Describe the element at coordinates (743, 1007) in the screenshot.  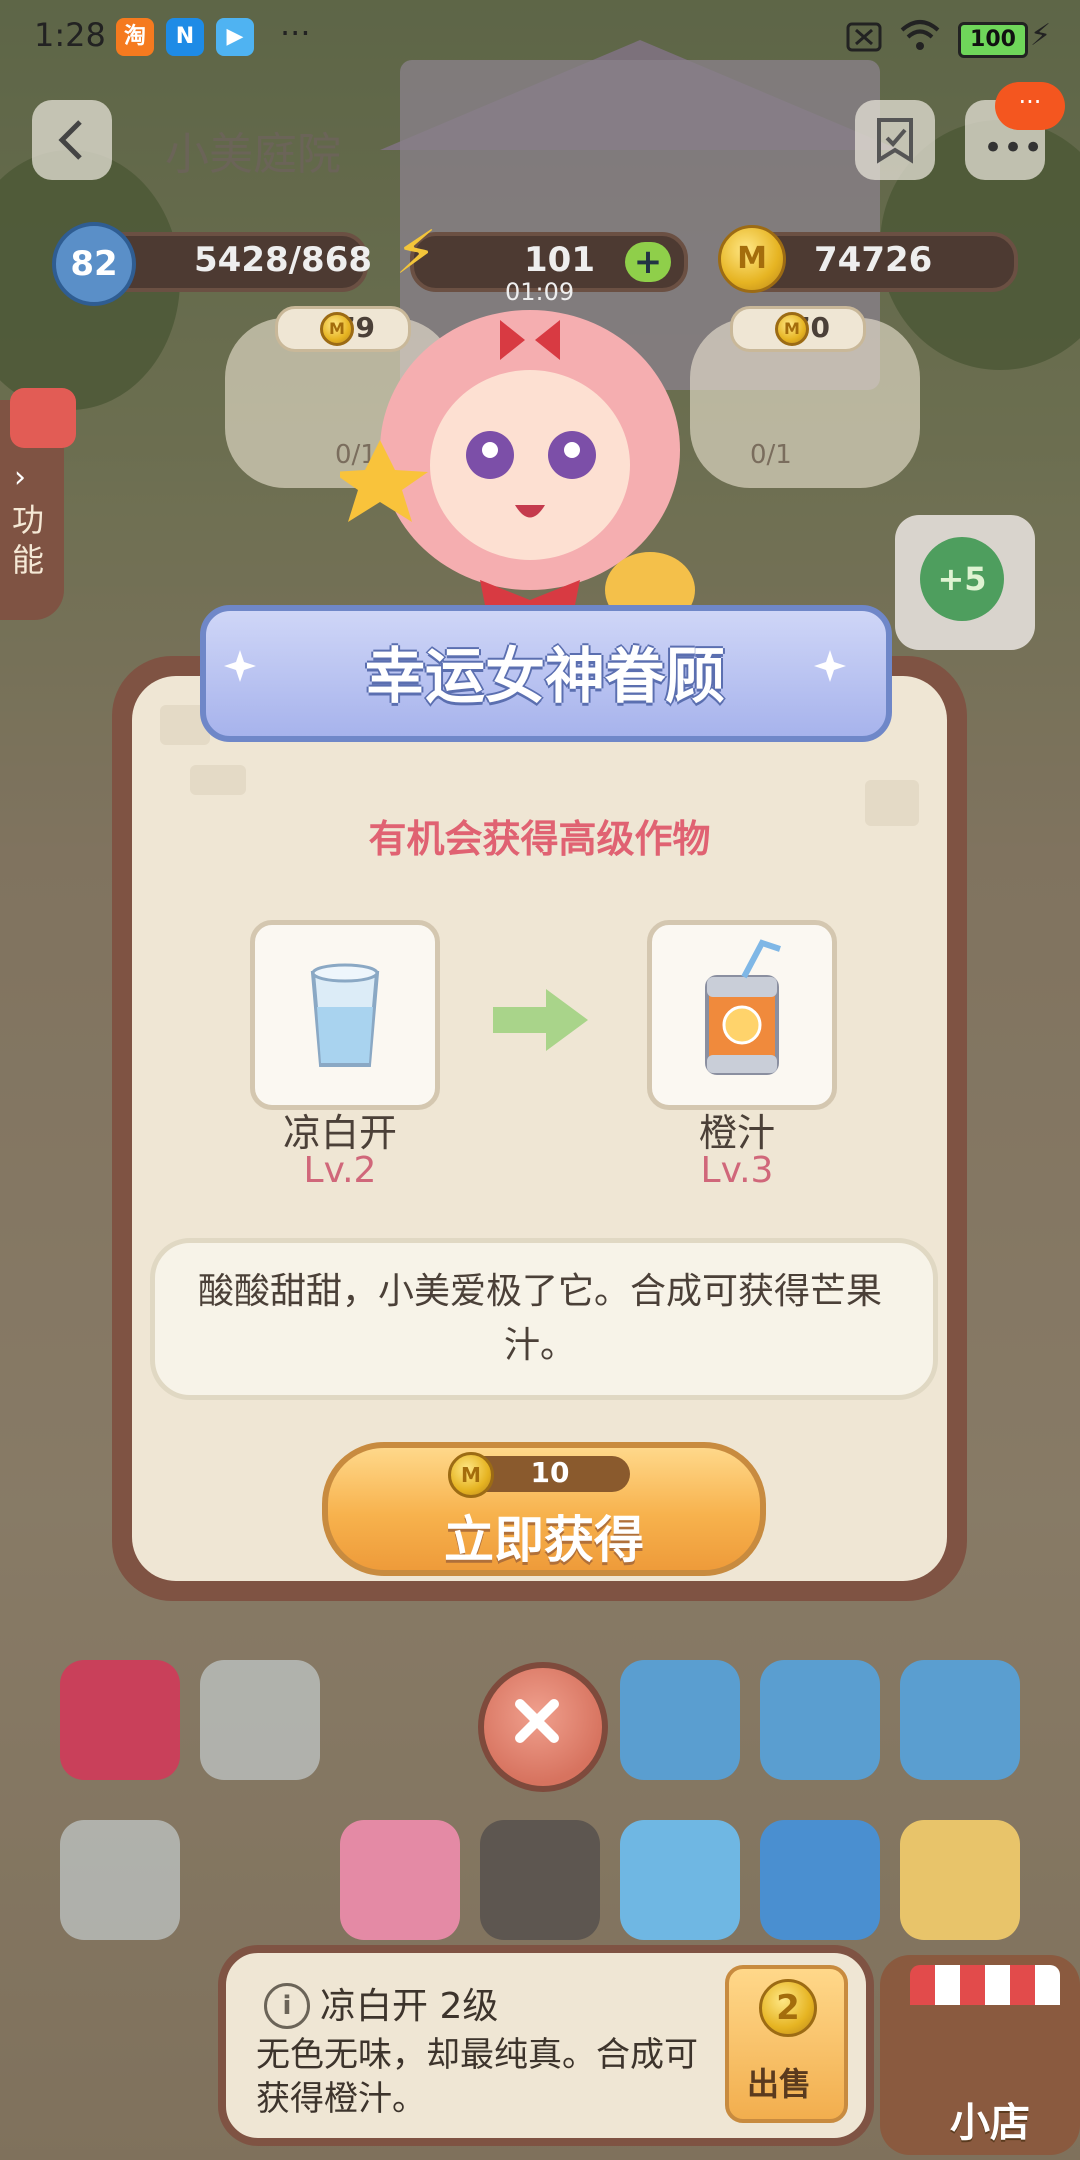
I see `orange-juice-can-icon` at that location.